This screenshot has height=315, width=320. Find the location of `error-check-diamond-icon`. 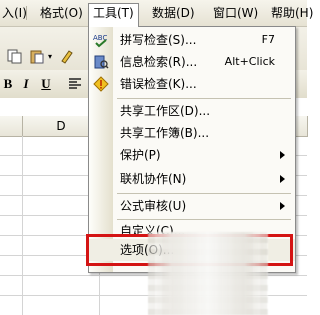

error-check-diamond-icon is located at coordinates (101, 84).